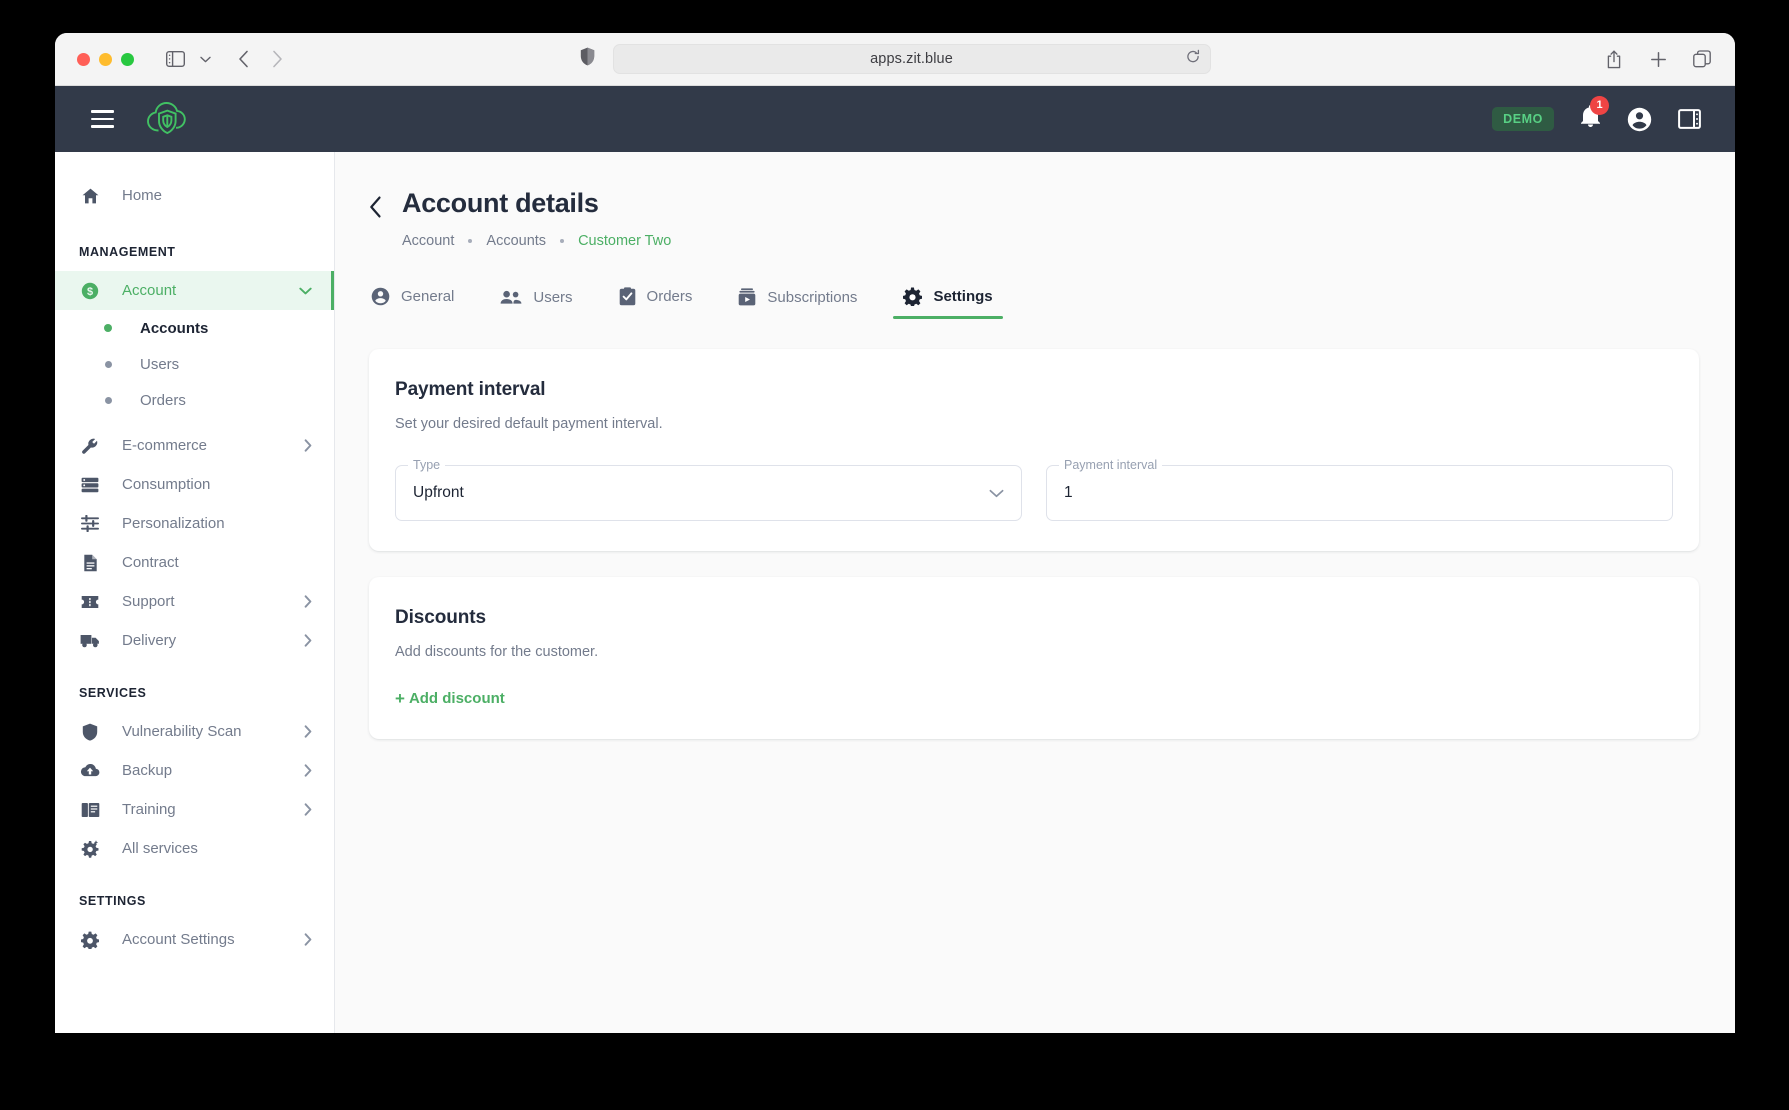 This screenshot has height=1110, width=1789. I want to click on tab-orders: Orders, so click(656, 298).